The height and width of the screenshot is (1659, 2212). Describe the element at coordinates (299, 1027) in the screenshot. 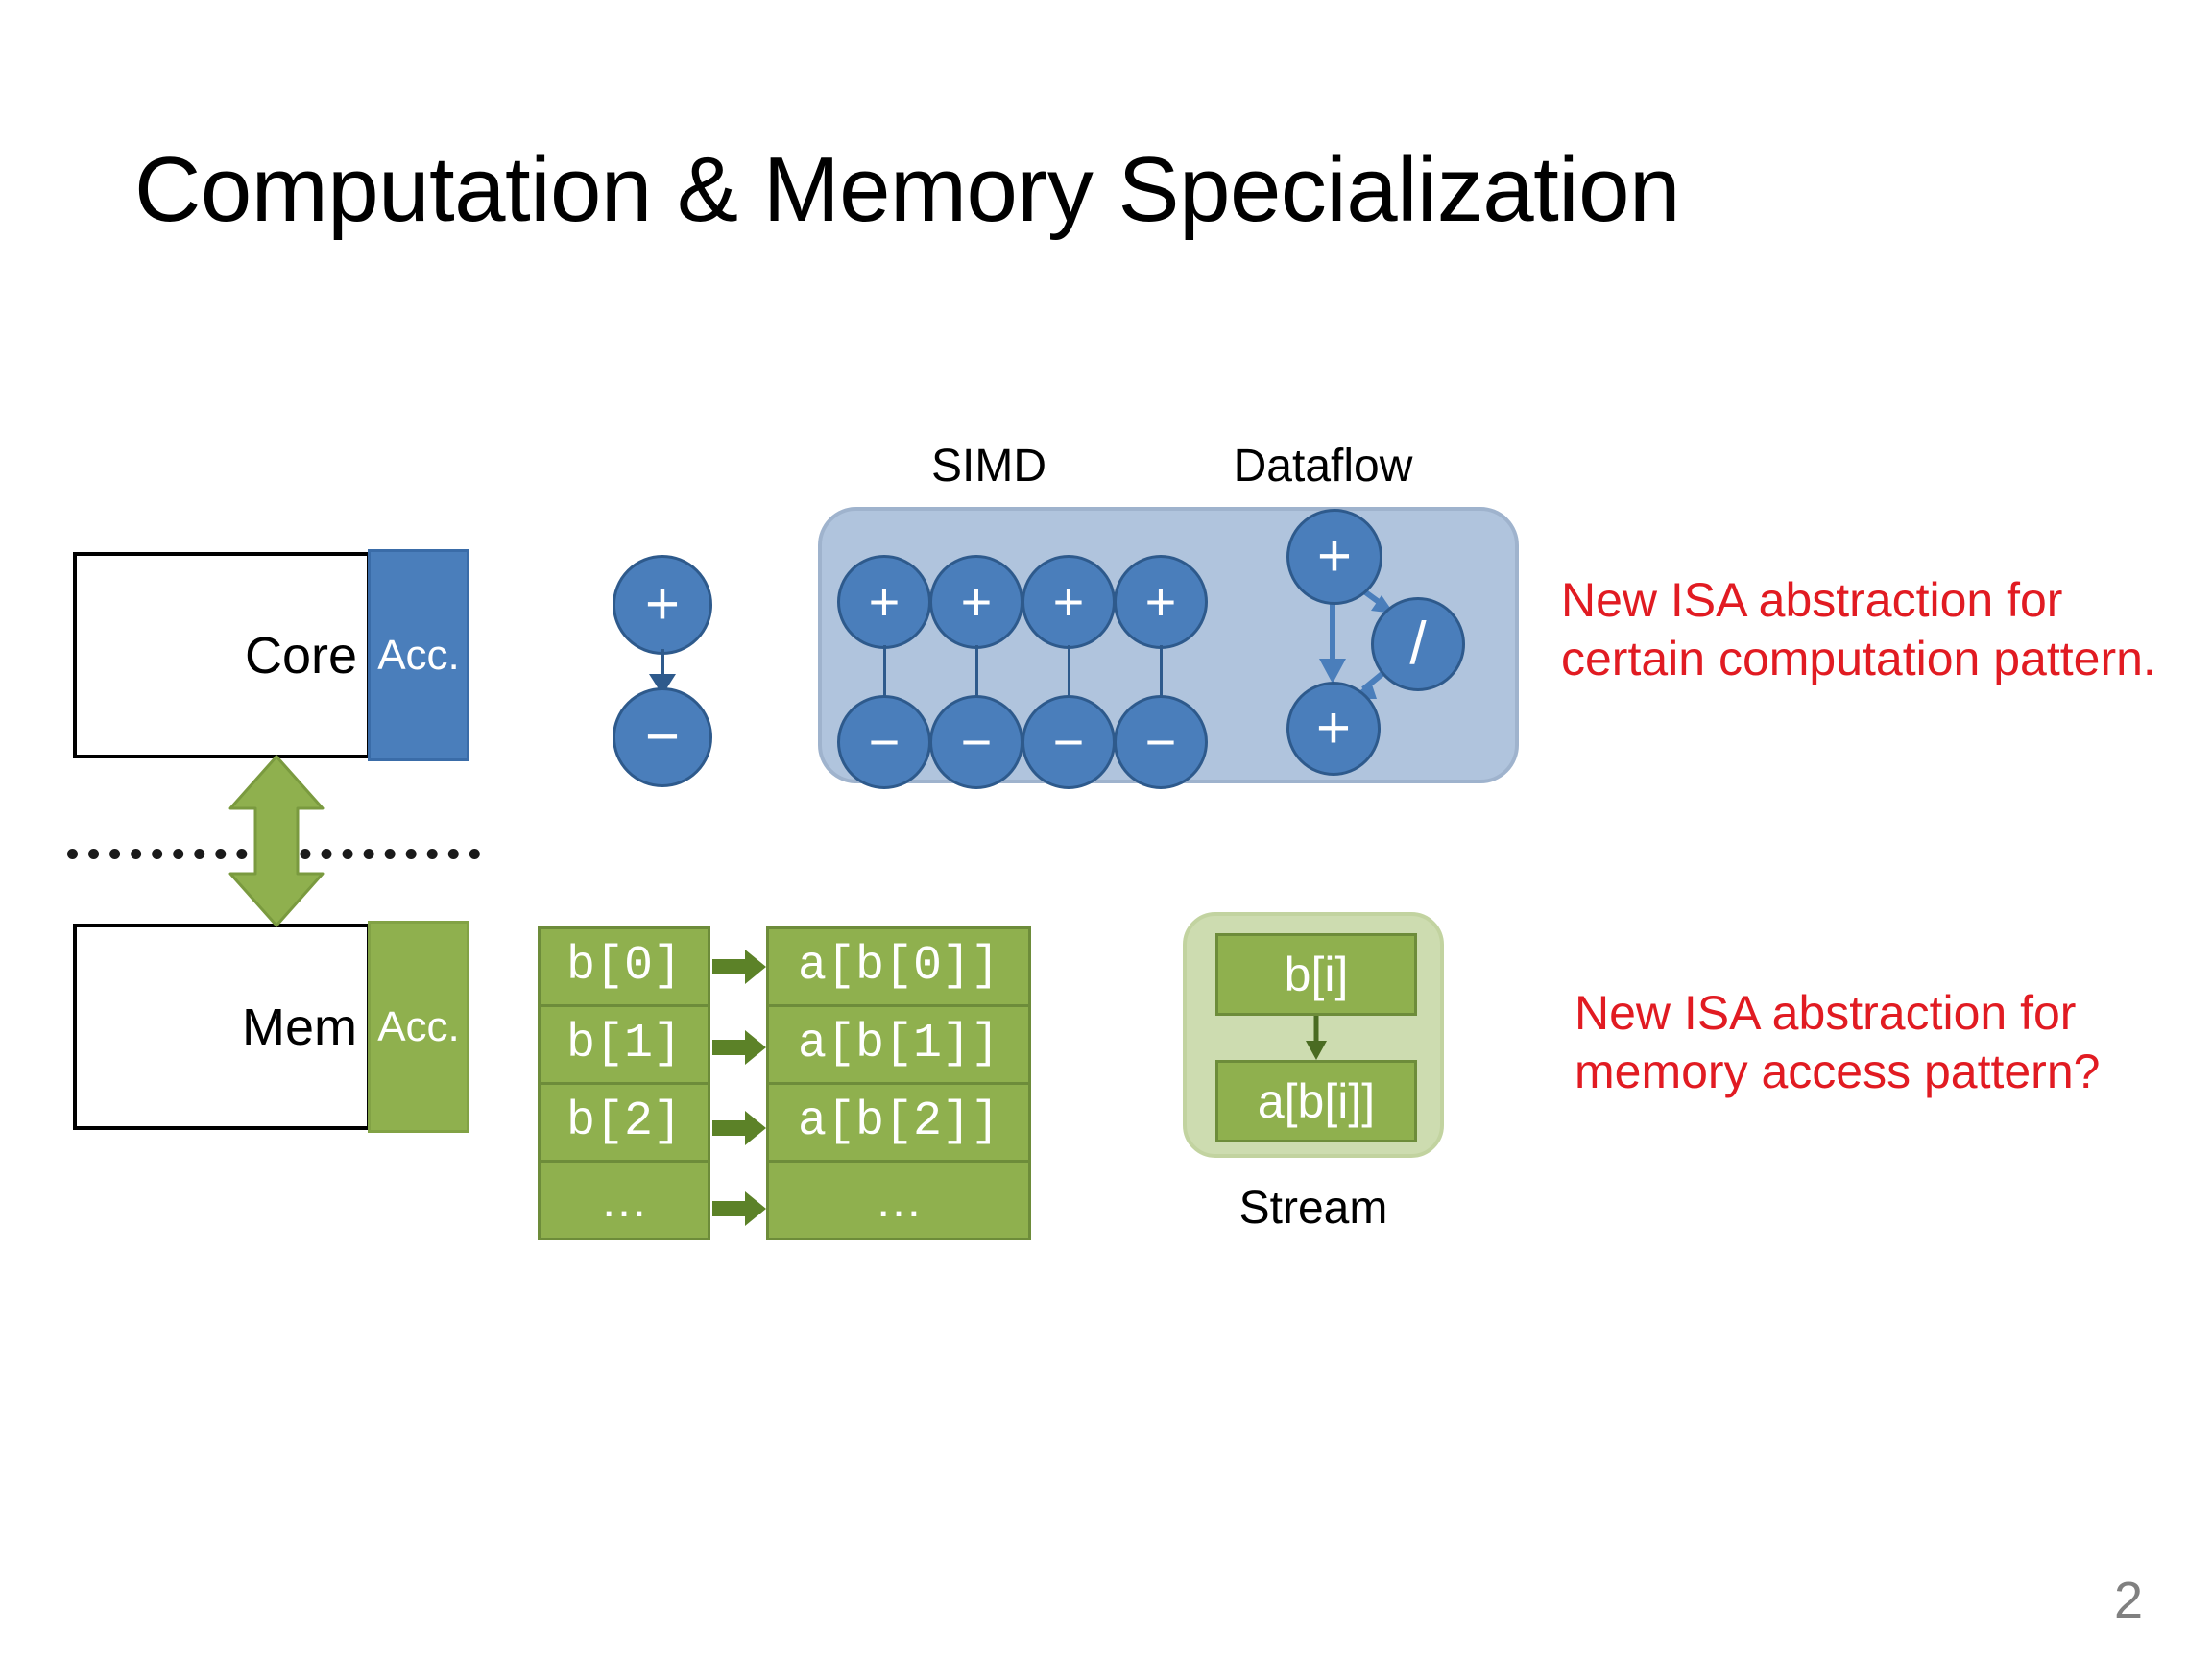

I see `mem-block-label: Mem` at that location.